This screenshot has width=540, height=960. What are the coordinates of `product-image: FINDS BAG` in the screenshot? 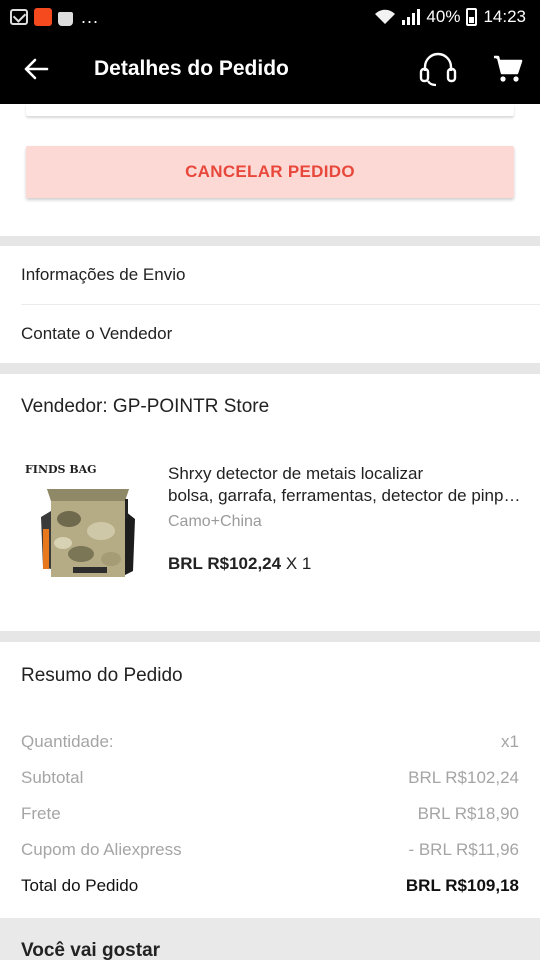 It's located at (86, 524).